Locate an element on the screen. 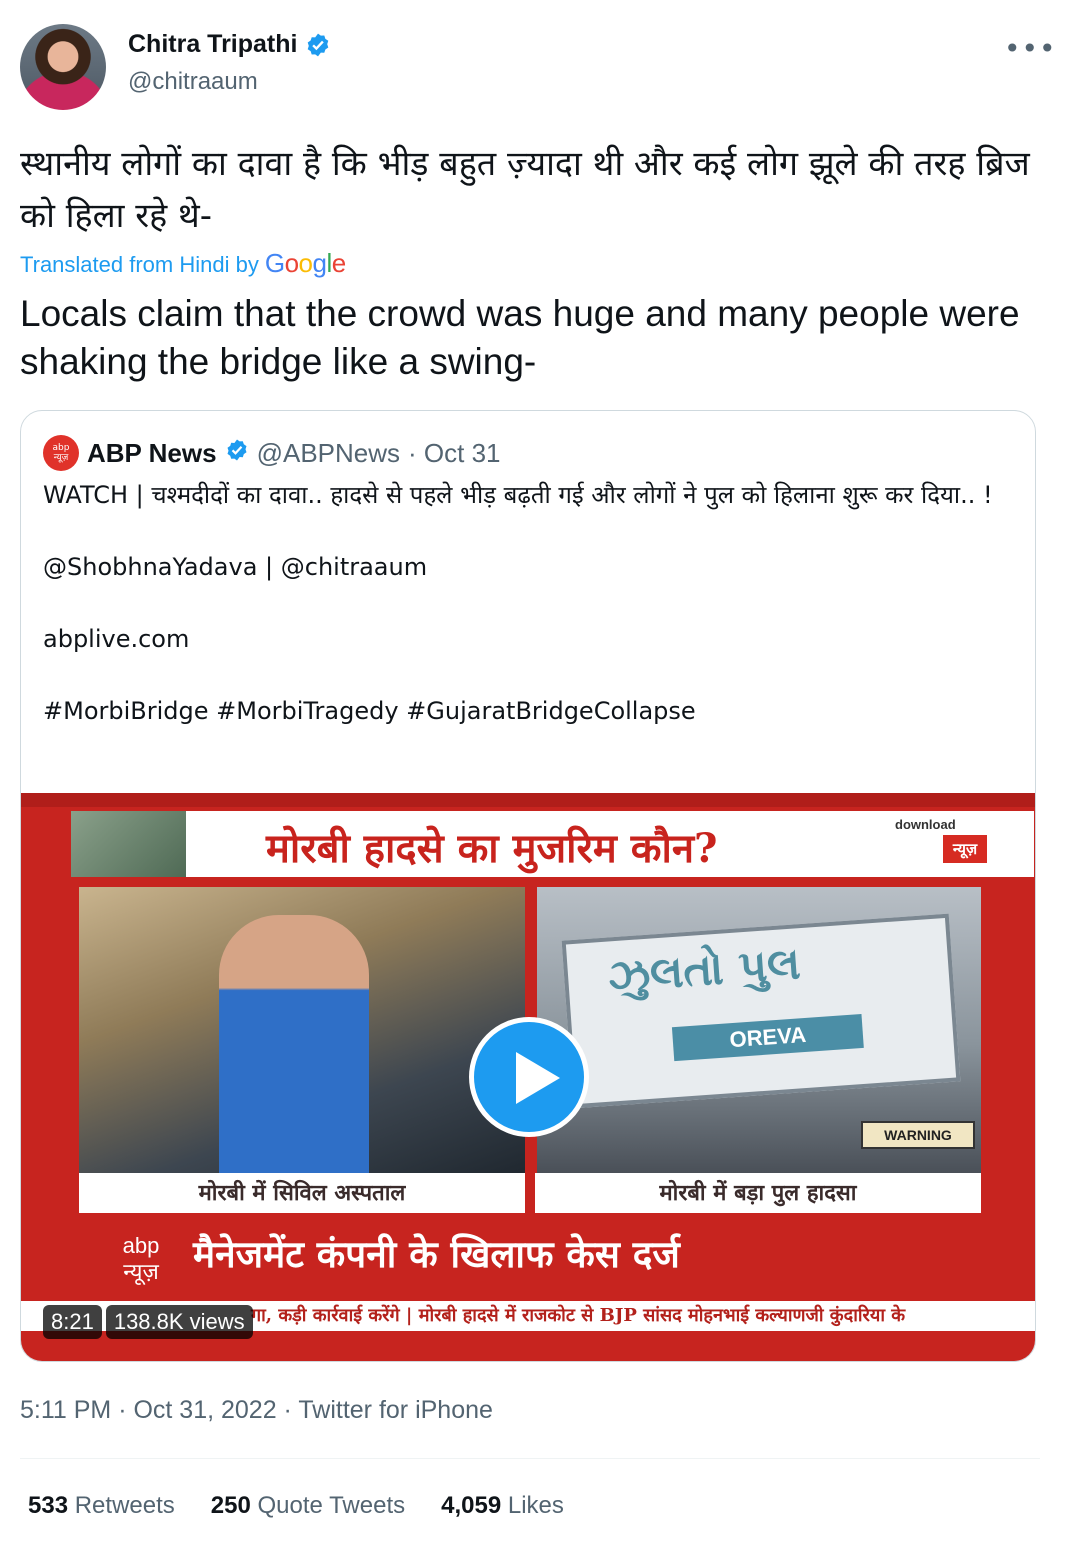 The height and width of the screenshot is (1552, 1082). abp-news-avatar: abp न्यूज़ is located at coordinates (61, 453).